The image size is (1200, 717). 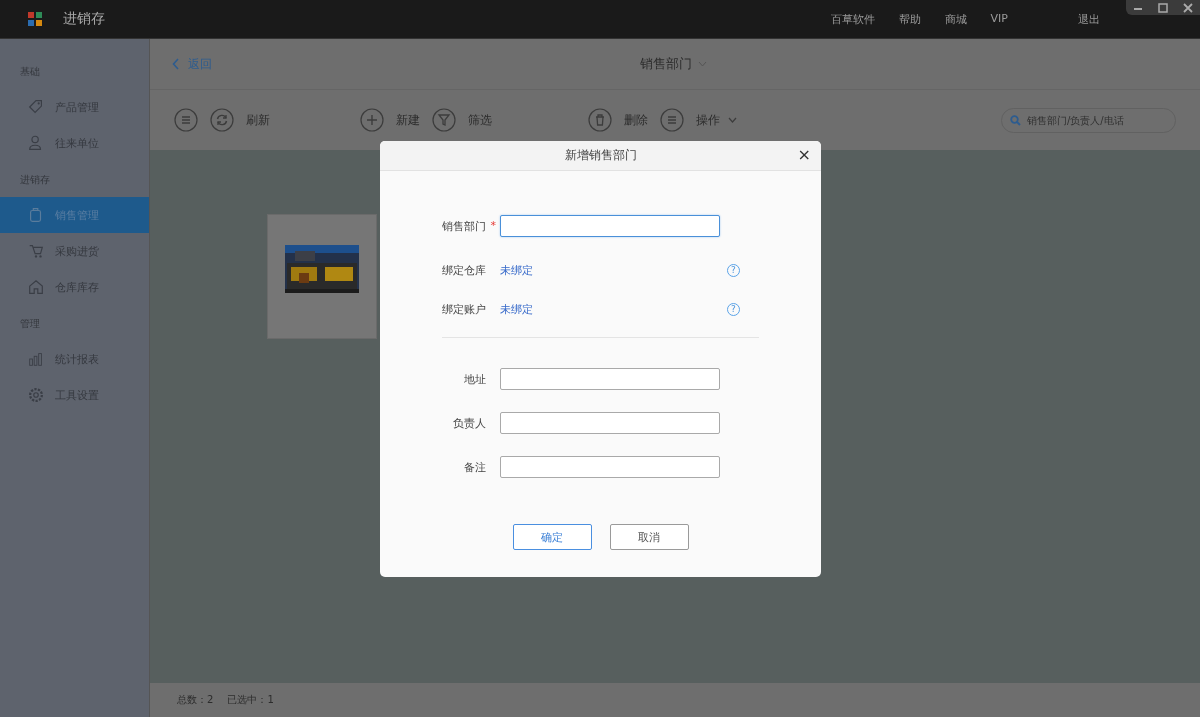 What do you see at coordinates (1163, 7) in the screenshot?
I see `maximize-icon` at bounding box center [1163, 7].